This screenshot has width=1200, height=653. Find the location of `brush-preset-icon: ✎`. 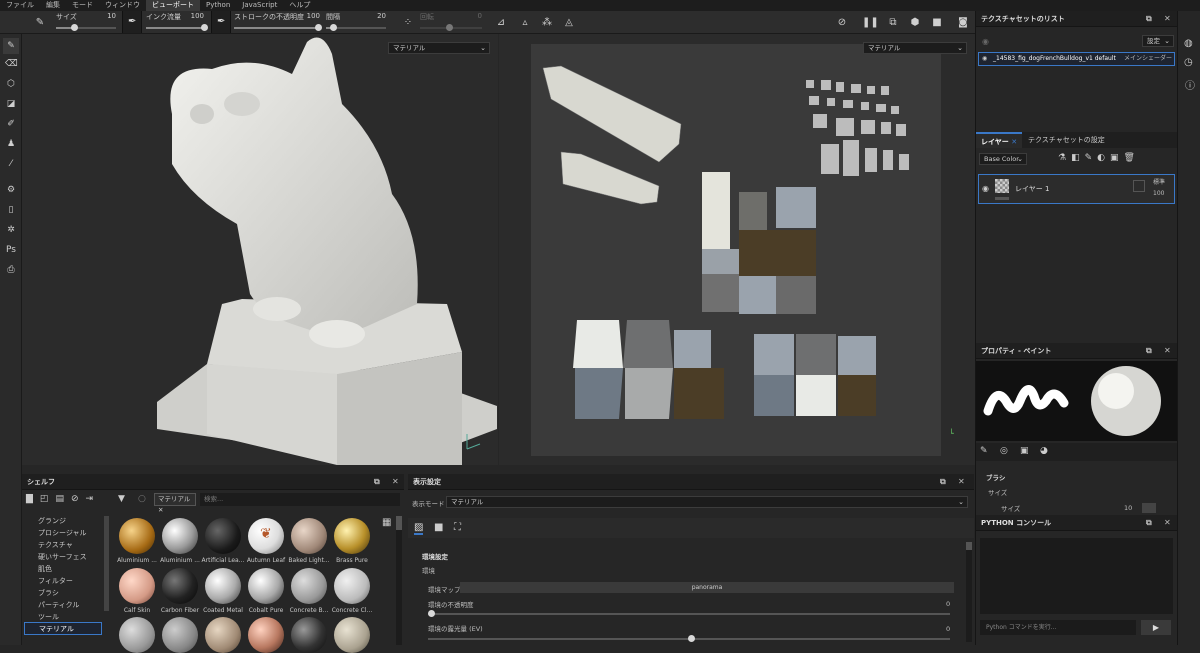

brush-preset-icon: ✎ is located at coordinates (40, 23).